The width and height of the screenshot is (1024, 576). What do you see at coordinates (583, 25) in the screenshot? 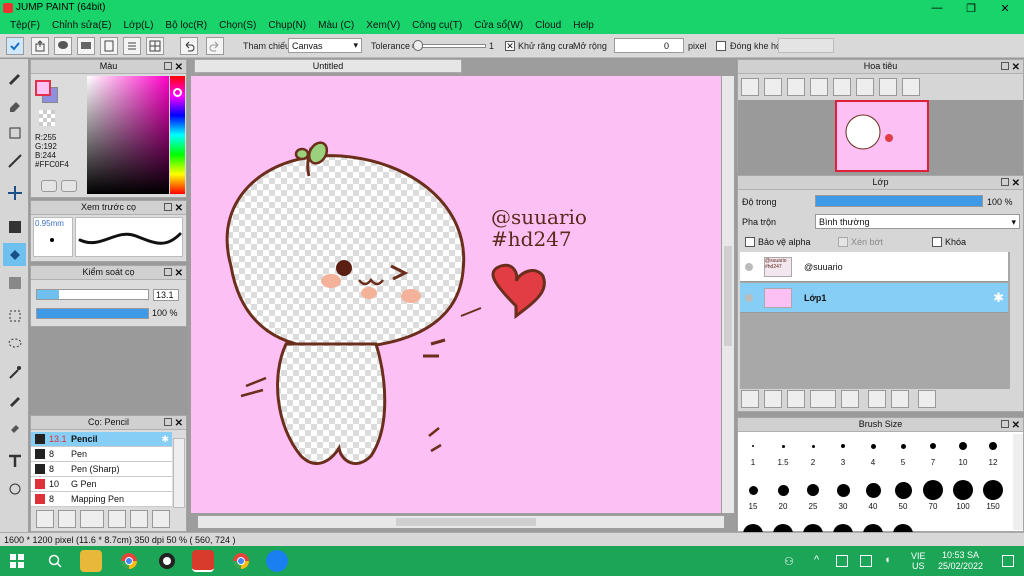
I see `menu-help: Help` at bounding box center [583, 25].